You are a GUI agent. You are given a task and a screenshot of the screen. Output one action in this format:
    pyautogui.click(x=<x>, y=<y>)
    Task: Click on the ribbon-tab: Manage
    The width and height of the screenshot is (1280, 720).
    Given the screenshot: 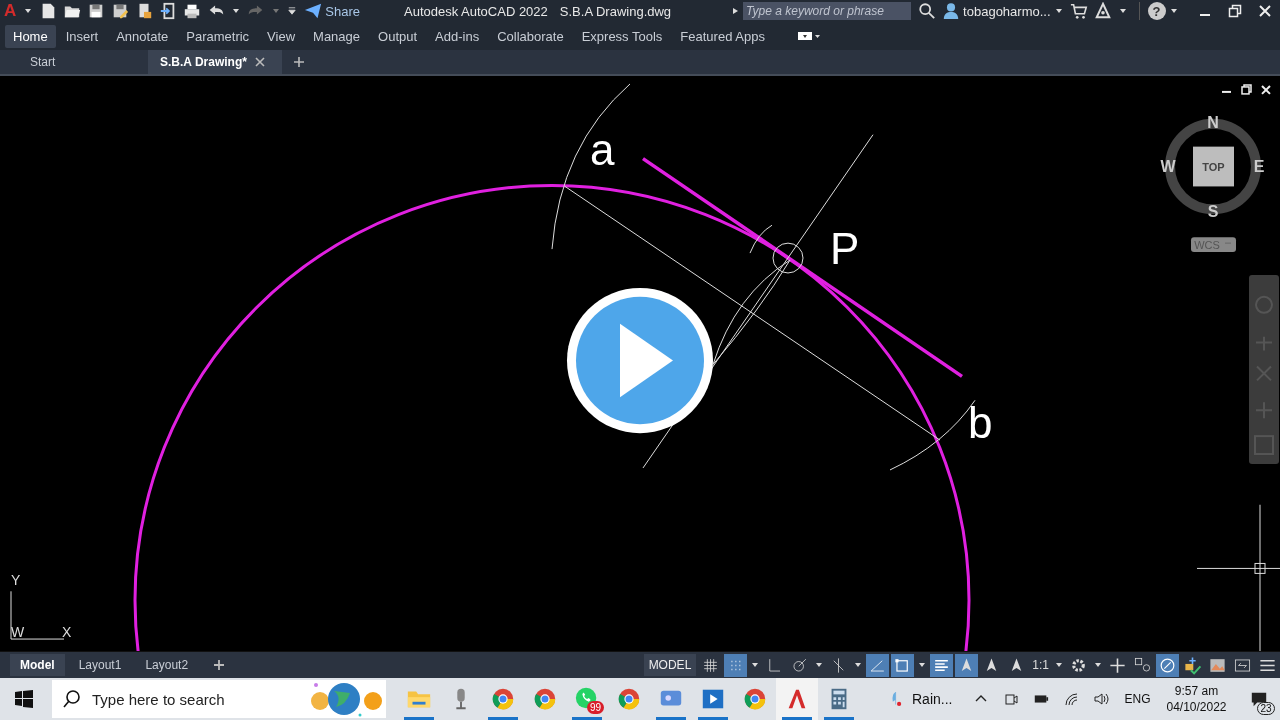 What is the action you would take?
    pyautogui.click(x=337, y=36)
    